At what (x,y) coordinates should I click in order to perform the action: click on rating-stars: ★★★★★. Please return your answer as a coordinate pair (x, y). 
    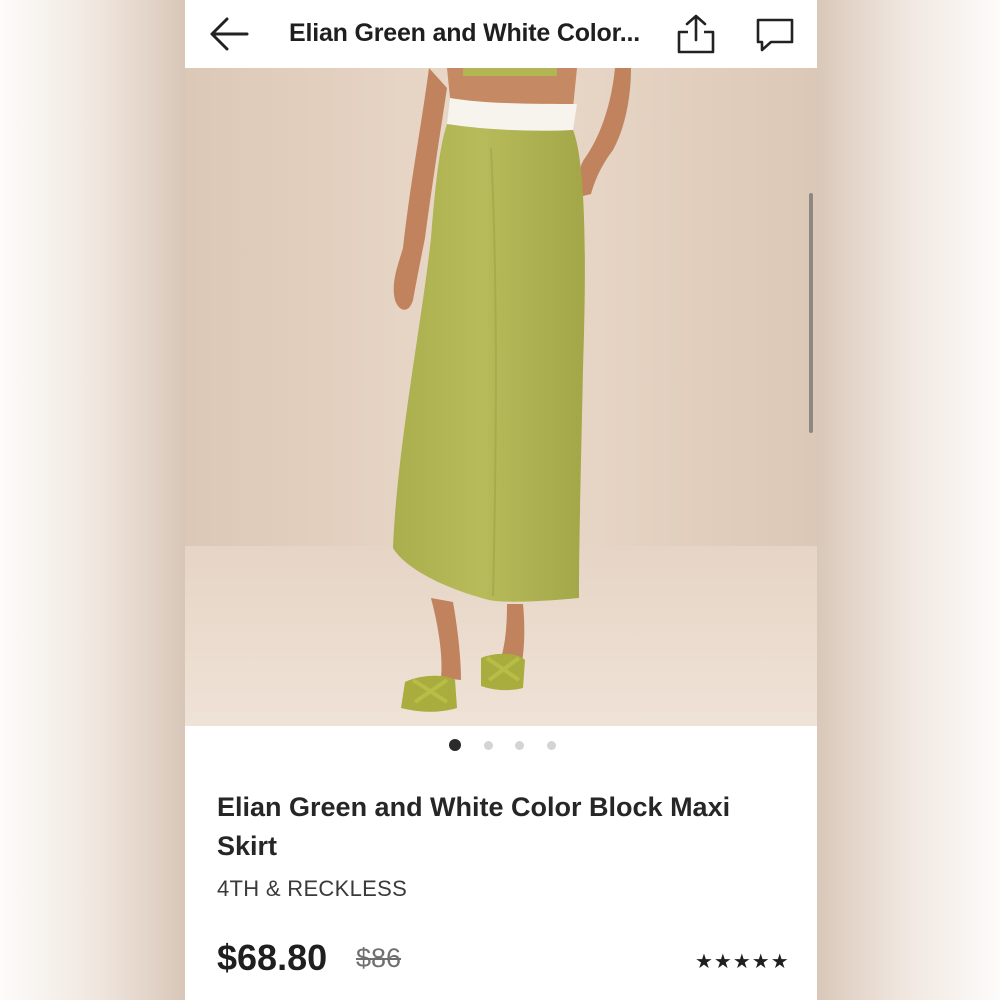
    Looking at the image, I should click on (742, 961).